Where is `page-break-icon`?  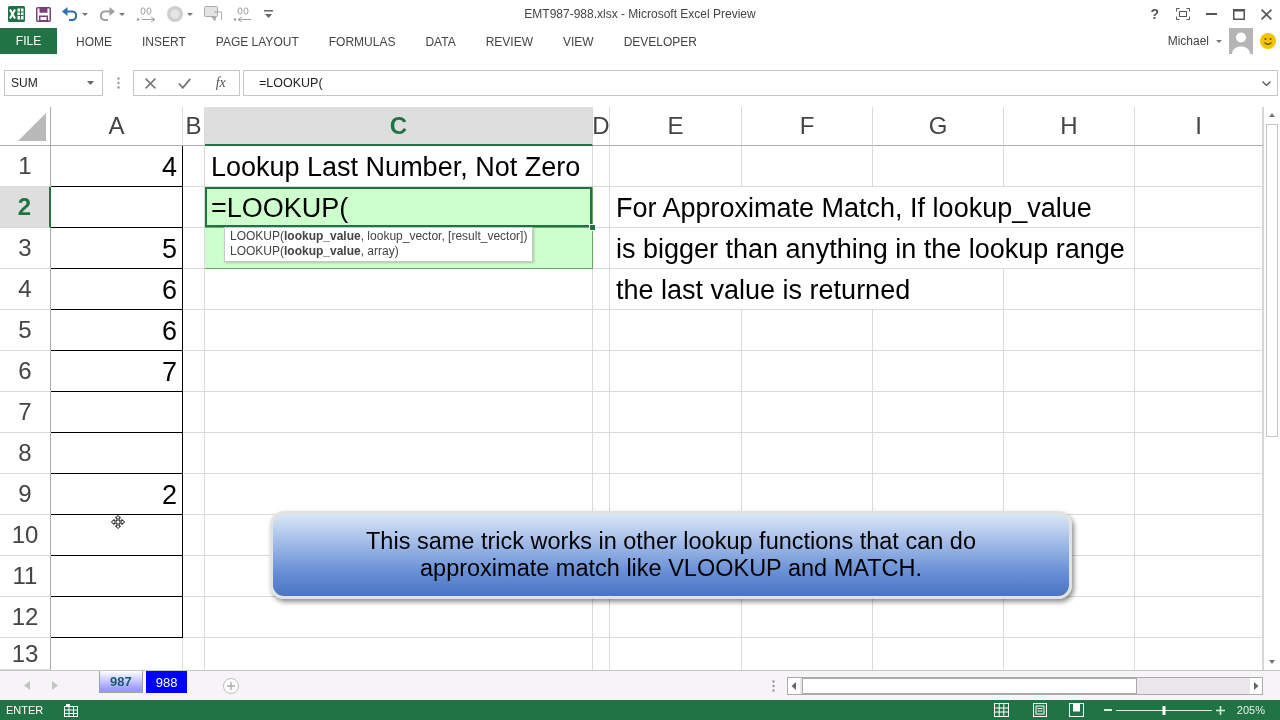
page-break-icon is located at coordinates (1076, 710).